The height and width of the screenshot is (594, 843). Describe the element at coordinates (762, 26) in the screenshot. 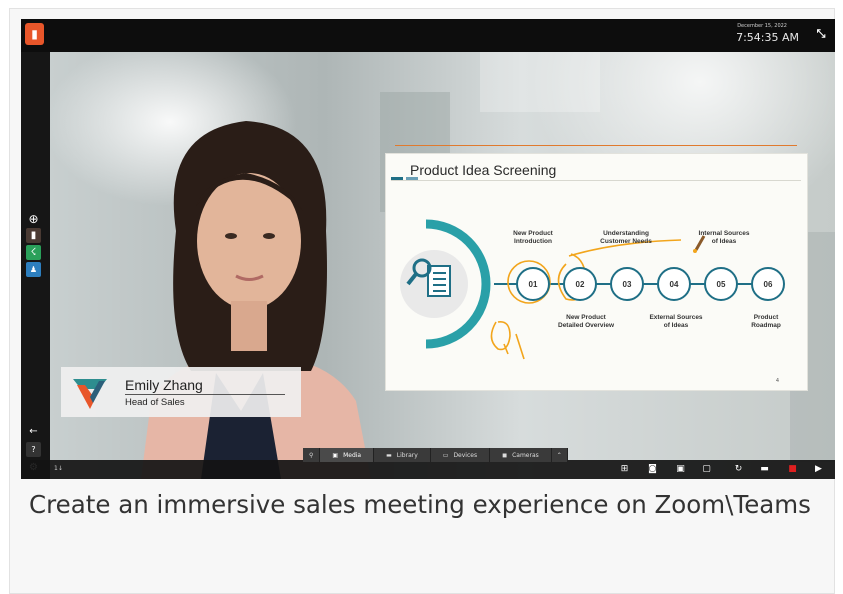

I see `clock-date: December 15, 2022` at that location.